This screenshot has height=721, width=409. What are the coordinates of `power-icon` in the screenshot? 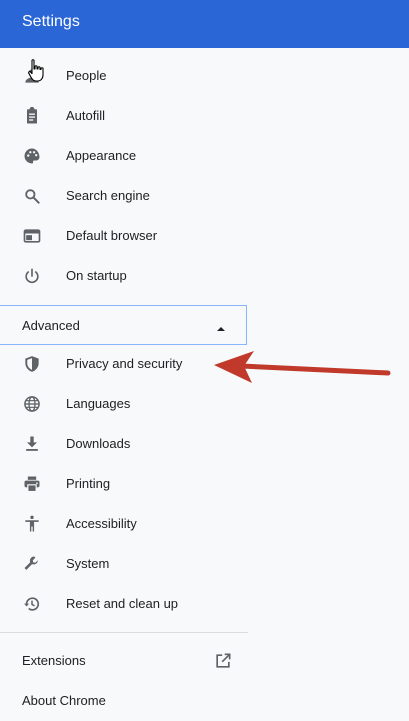 It's located at (32, 276).